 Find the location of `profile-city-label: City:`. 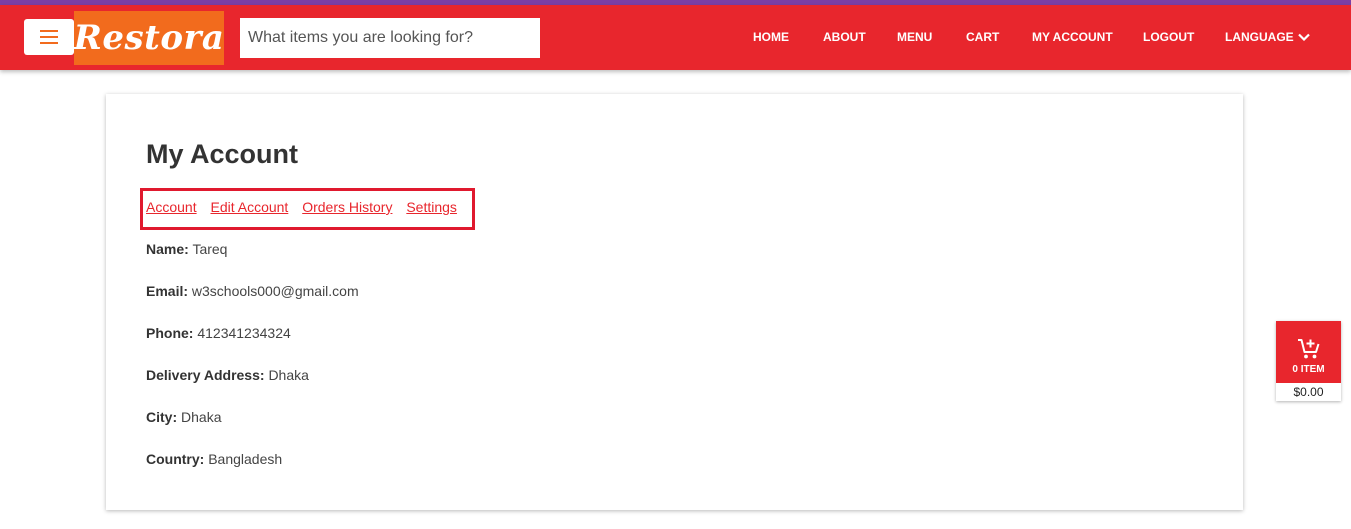

profile-city-label: City: is located at coordinates (162, 417).